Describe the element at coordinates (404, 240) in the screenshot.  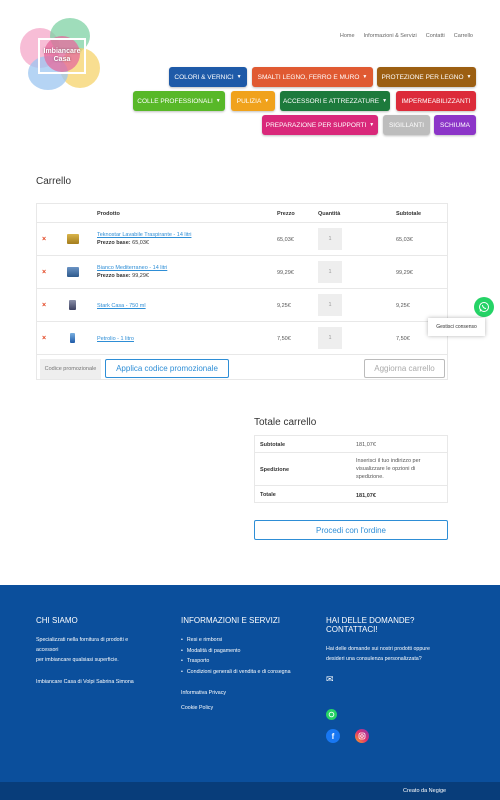
I see `product-subtotal: 65,03€` at that location.